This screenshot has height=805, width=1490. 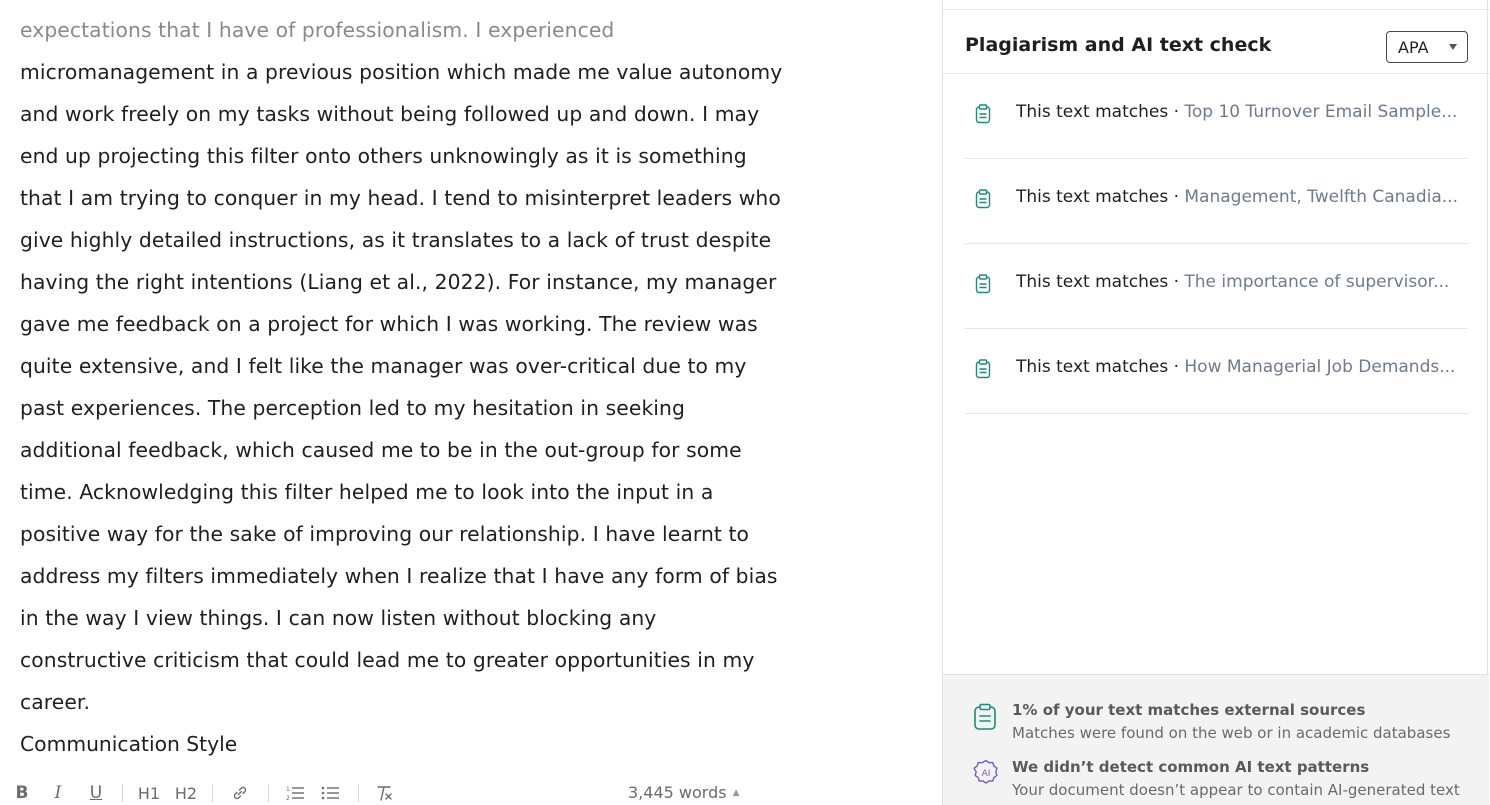 I want to click on bullet-list-button, so click(x=330, y=791).